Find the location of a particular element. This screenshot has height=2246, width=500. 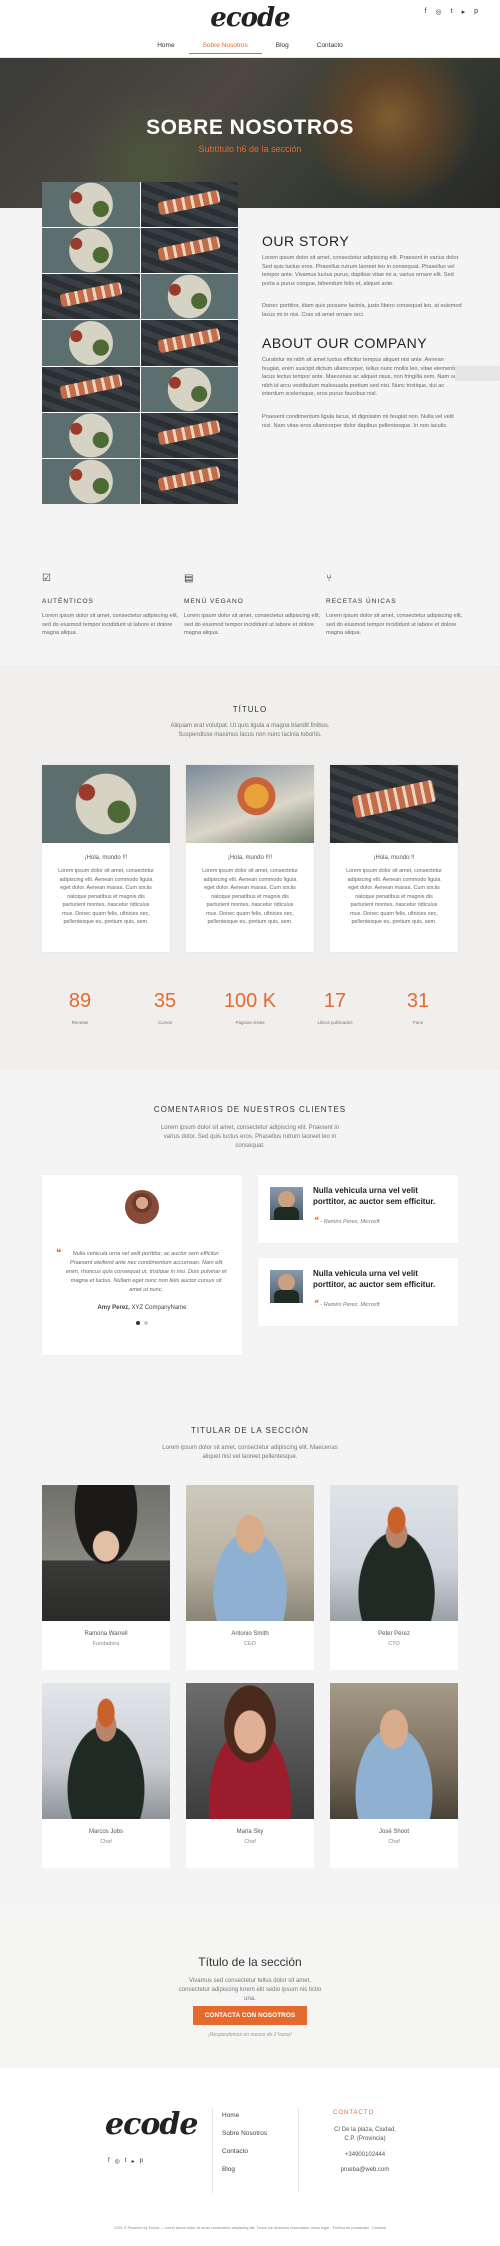

team-name: José Shoot is located at coordinates (394, 1832).